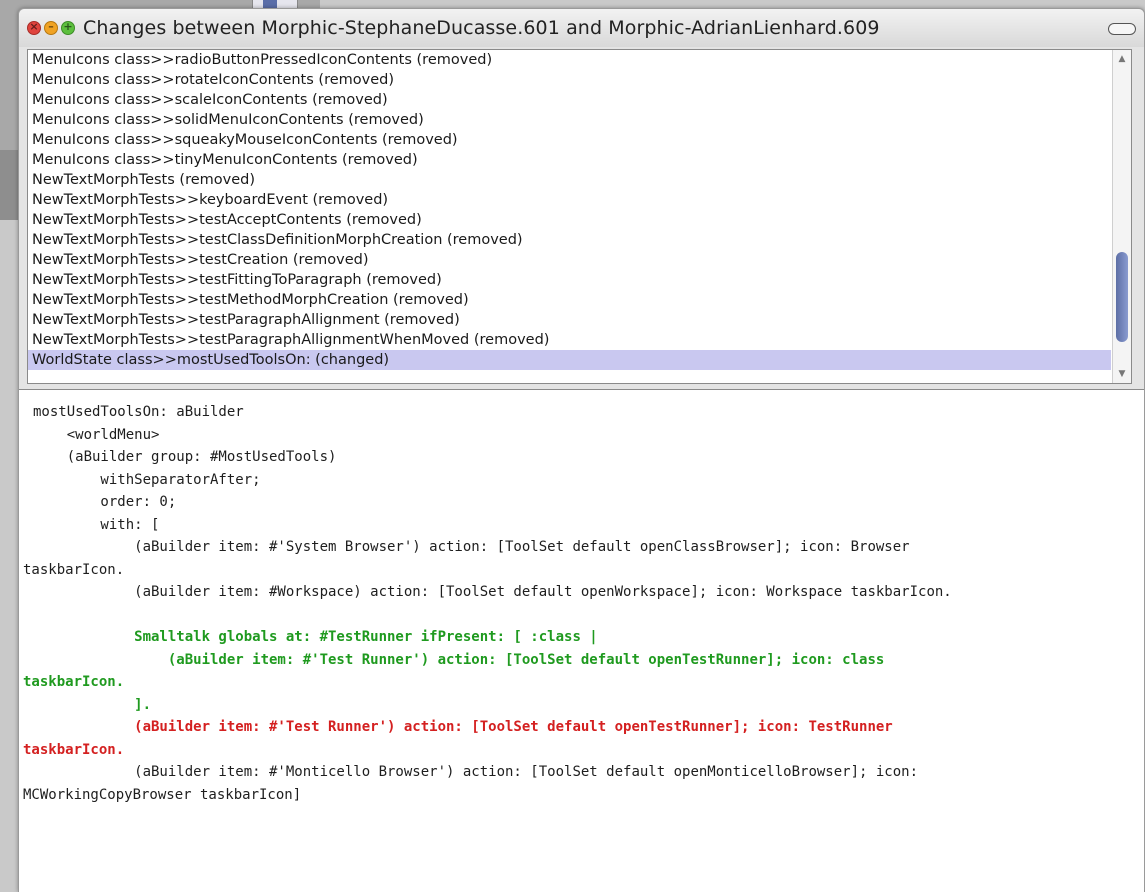 The height and width of the screenshot is (892, 1145). What do you see at coordinates (96, 524) in the screenshot?
I see `code-line: with: [` at bounding box center [96, 524].